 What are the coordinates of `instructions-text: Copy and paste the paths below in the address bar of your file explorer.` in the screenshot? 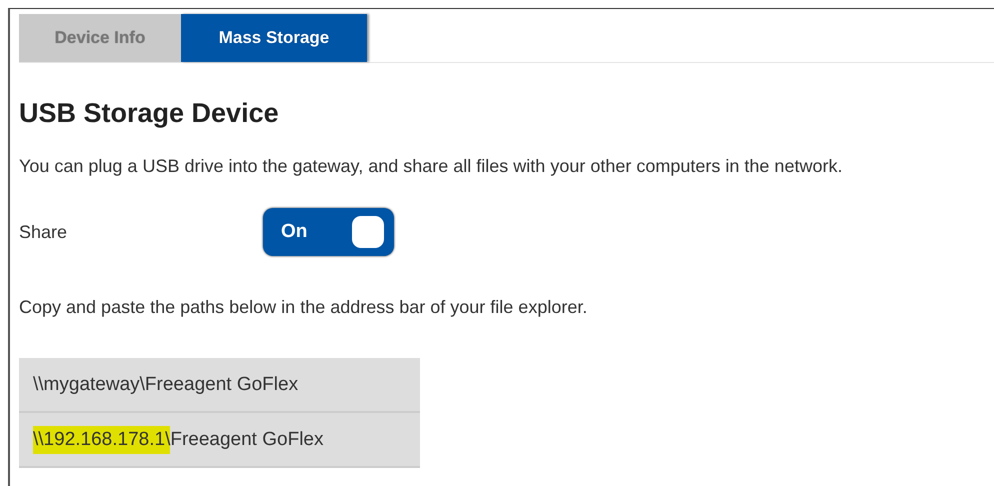 It's located at (303, 308).